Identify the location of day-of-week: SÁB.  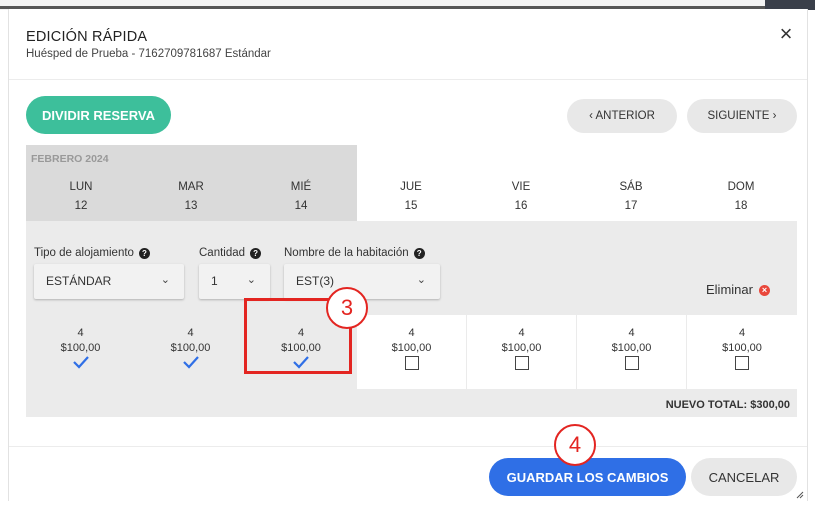
(631, 187).